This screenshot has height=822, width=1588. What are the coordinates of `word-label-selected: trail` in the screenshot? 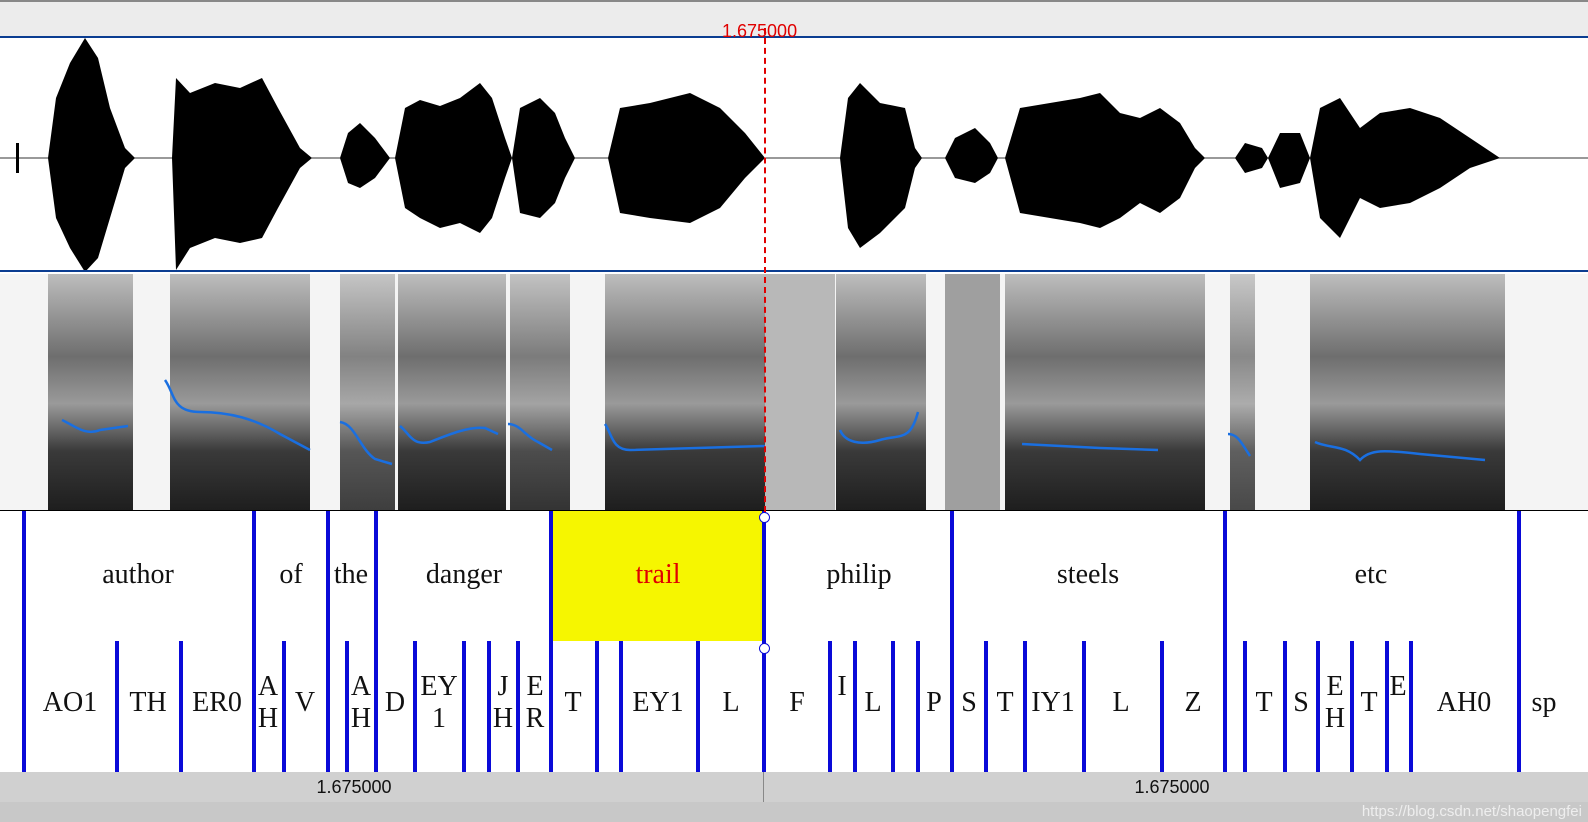 It's located at (657, 575).